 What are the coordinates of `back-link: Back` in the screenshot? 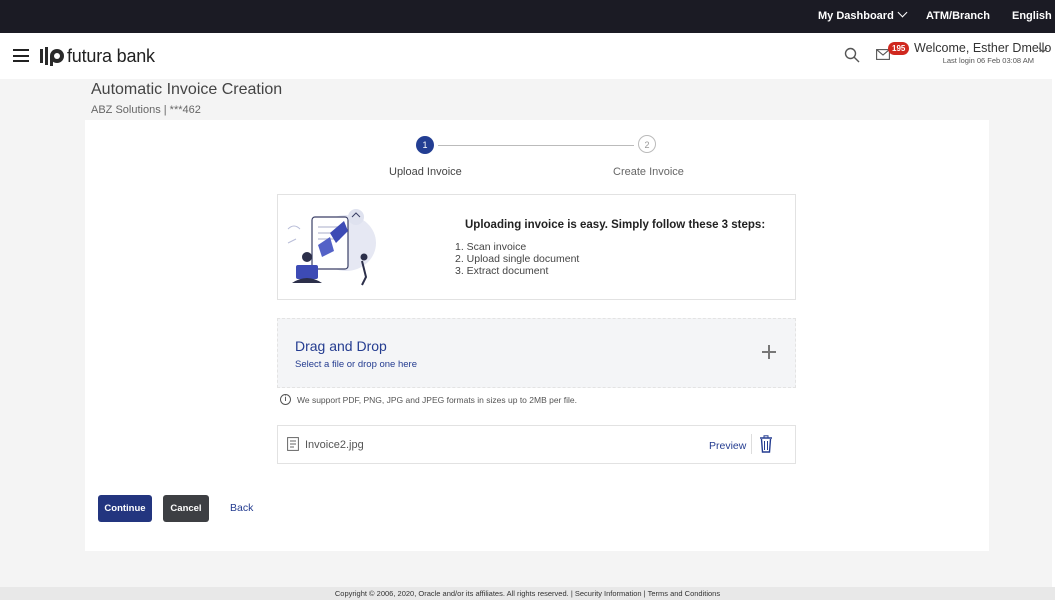 It's located at (241, 508).